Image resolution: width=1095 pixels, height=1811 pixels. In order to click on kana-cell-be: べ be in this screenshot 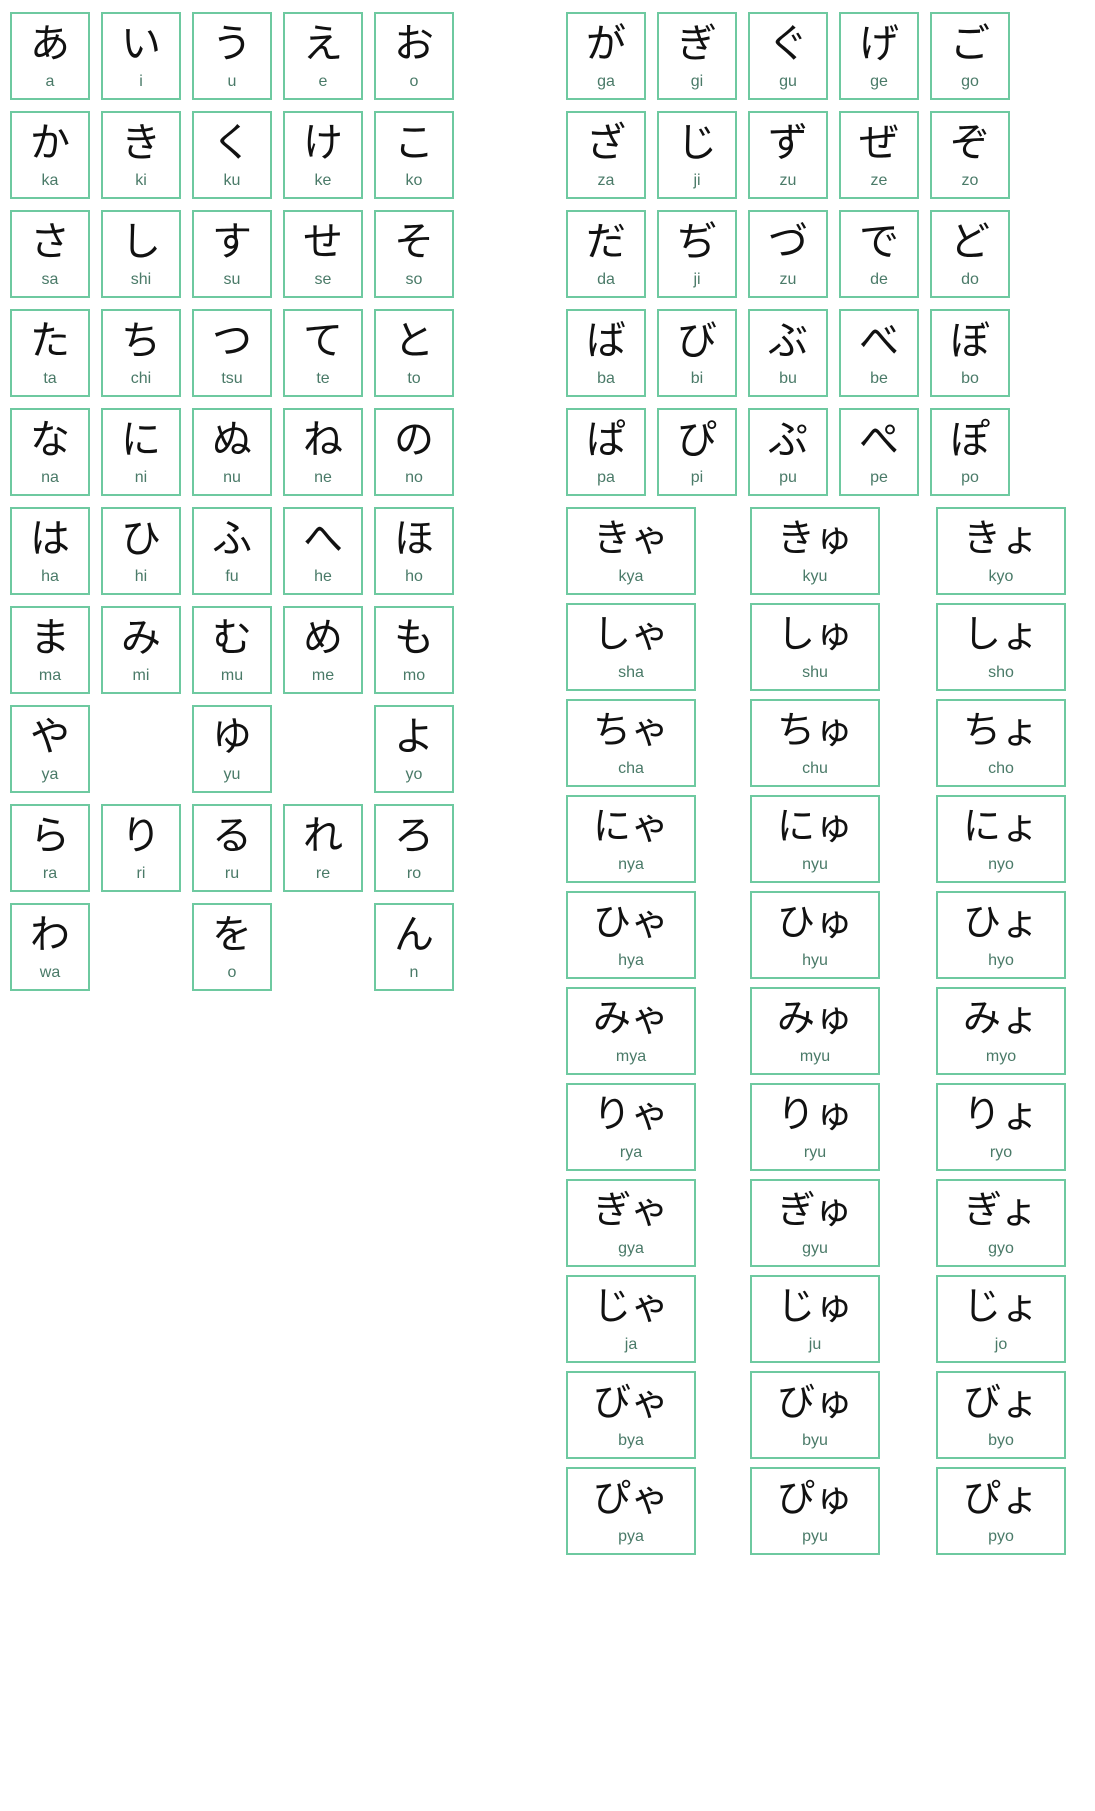, I will do `click(879, 353)`.